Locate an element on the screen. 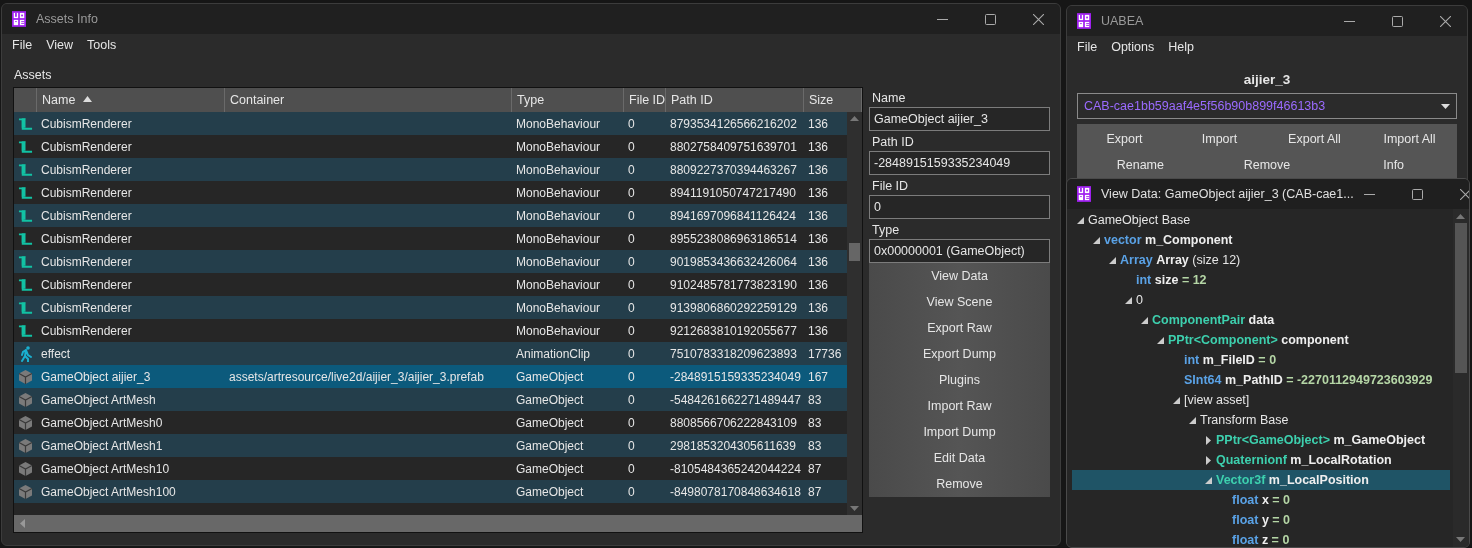 This screenshot has height=548, width=1472. tree-item: float z = 0 is located at coordinates (1261, 538).